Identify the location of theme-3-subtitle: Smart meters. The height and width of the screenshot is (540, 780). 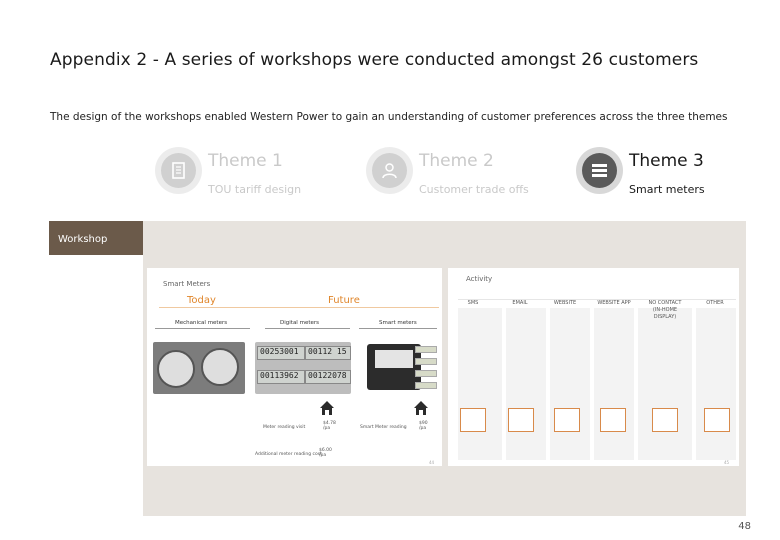
(667, 189).